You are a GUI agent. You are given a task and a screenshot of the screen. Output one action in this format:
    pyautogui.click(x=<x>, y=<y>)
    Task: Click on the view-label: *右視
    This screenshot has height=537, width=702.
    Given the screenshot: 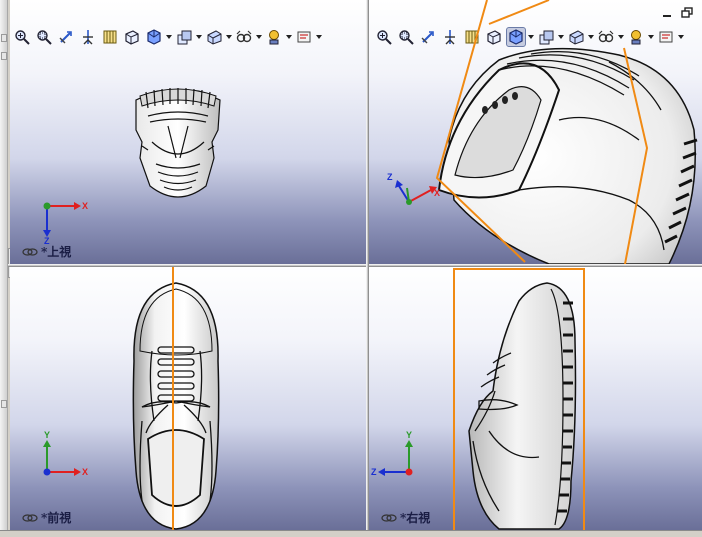 What is the action you would take?
    pyautogui.click(x=405, y=517)
    